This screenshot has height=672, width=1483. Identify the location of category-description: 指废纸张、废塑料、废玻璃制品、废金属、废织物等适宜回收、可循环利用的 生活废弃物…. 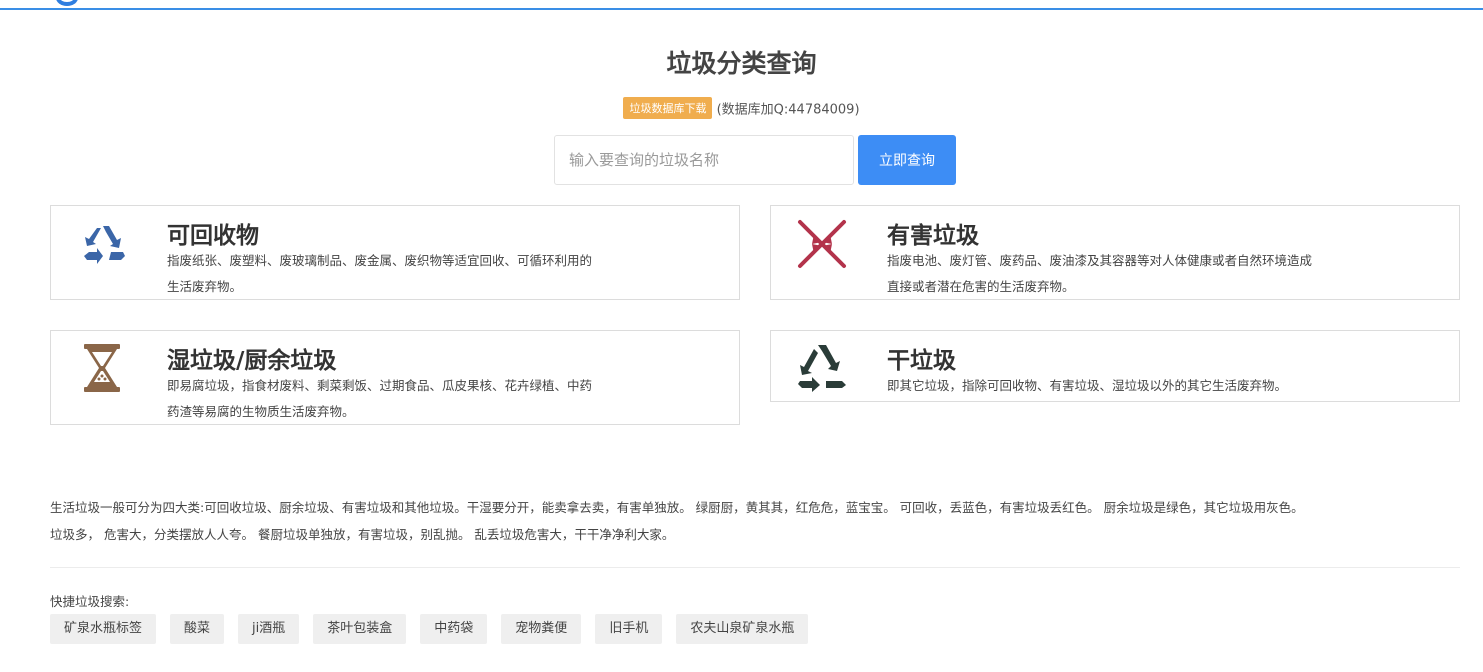
(380, 273).